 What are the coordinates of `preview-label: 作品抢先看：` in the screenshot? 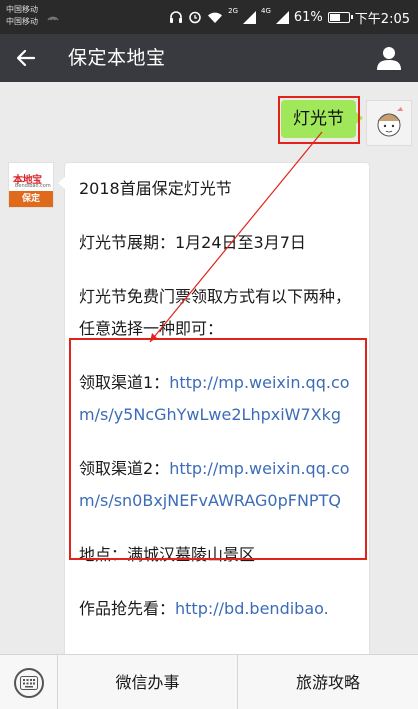 It's located at (127, 608).